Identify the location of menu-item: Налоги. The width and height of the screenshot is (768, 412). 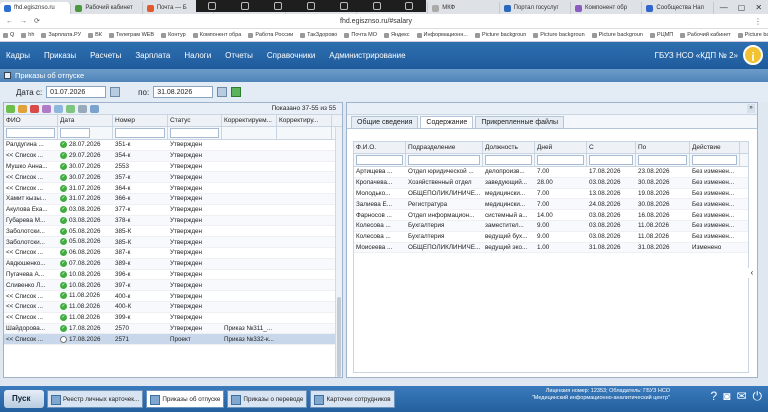
(197, 55).